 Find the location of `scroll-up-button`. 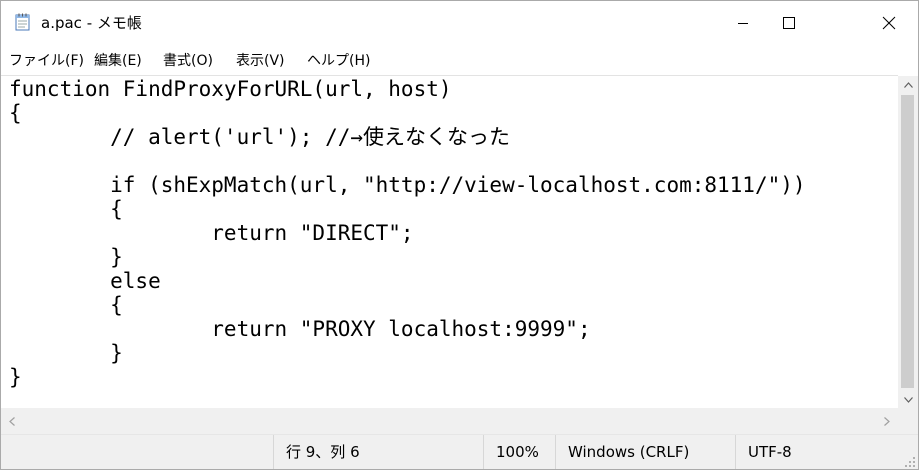

scroll-up-button is located at coordinates (908, 84).